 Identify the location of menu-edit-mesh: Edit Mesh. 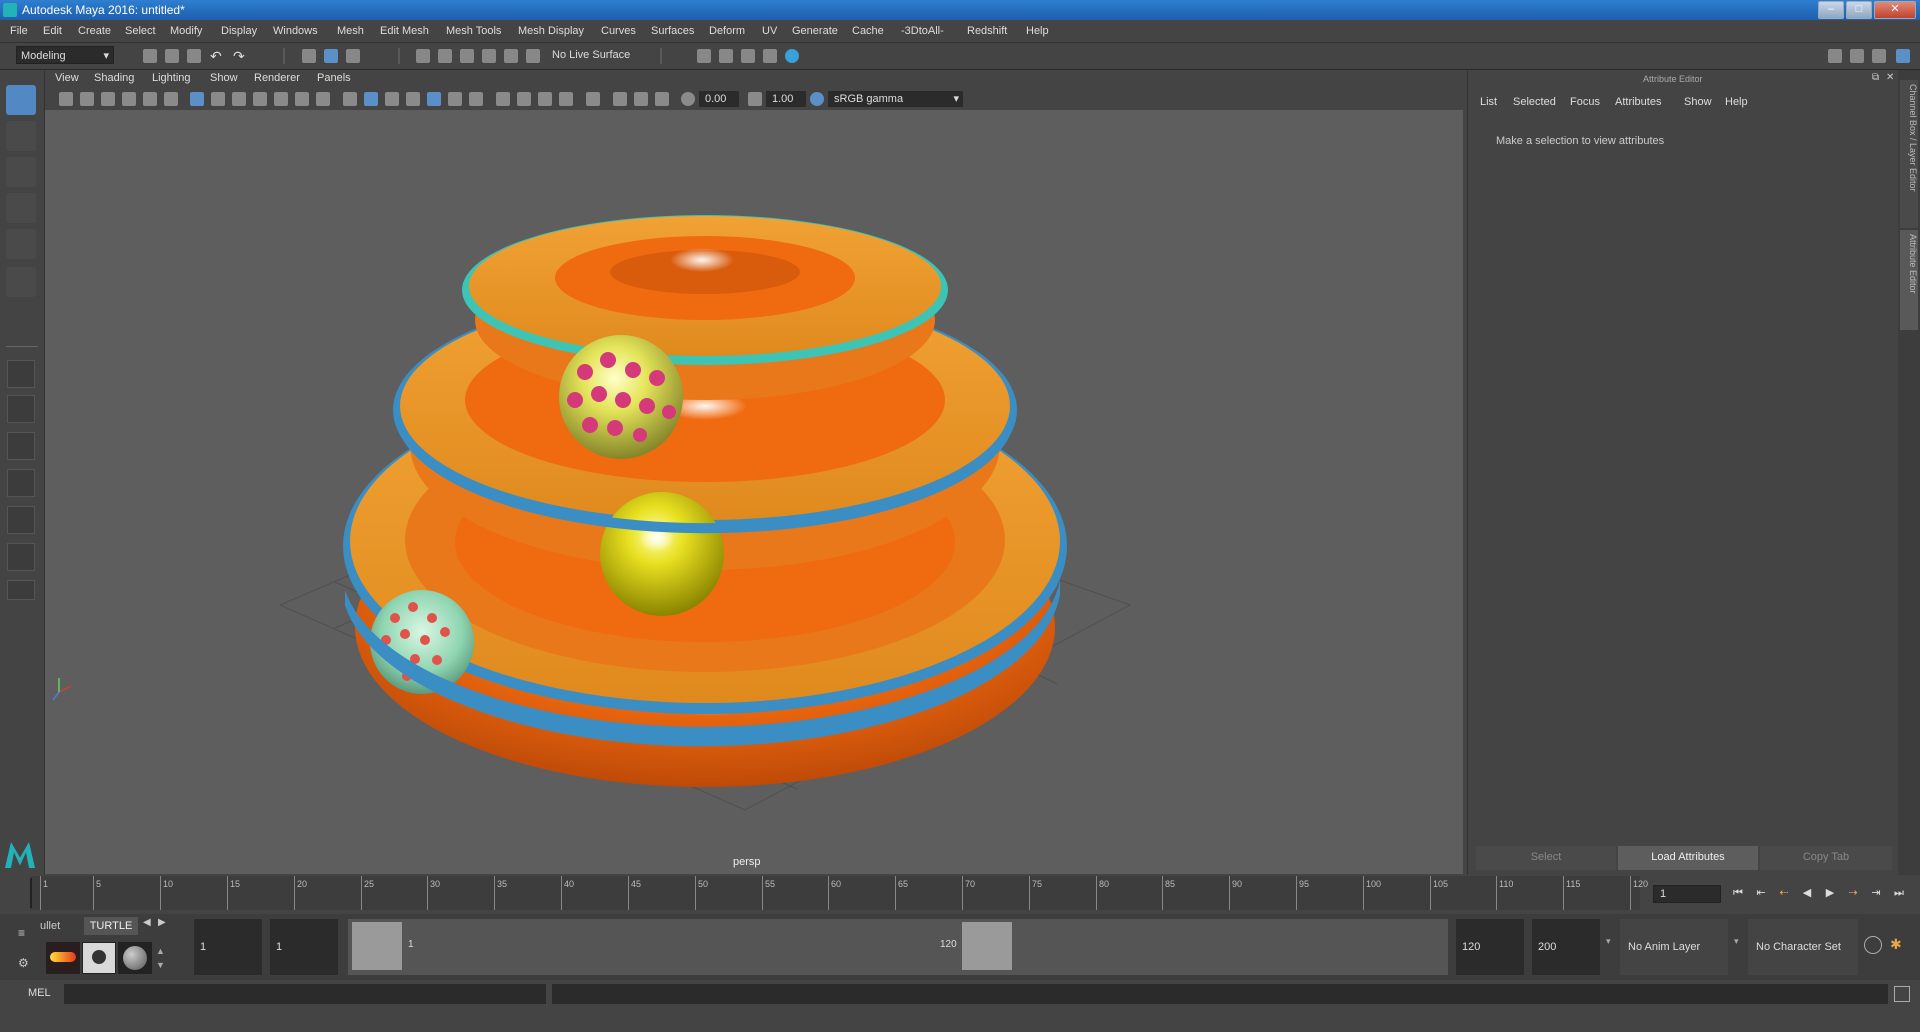
(404, 31).